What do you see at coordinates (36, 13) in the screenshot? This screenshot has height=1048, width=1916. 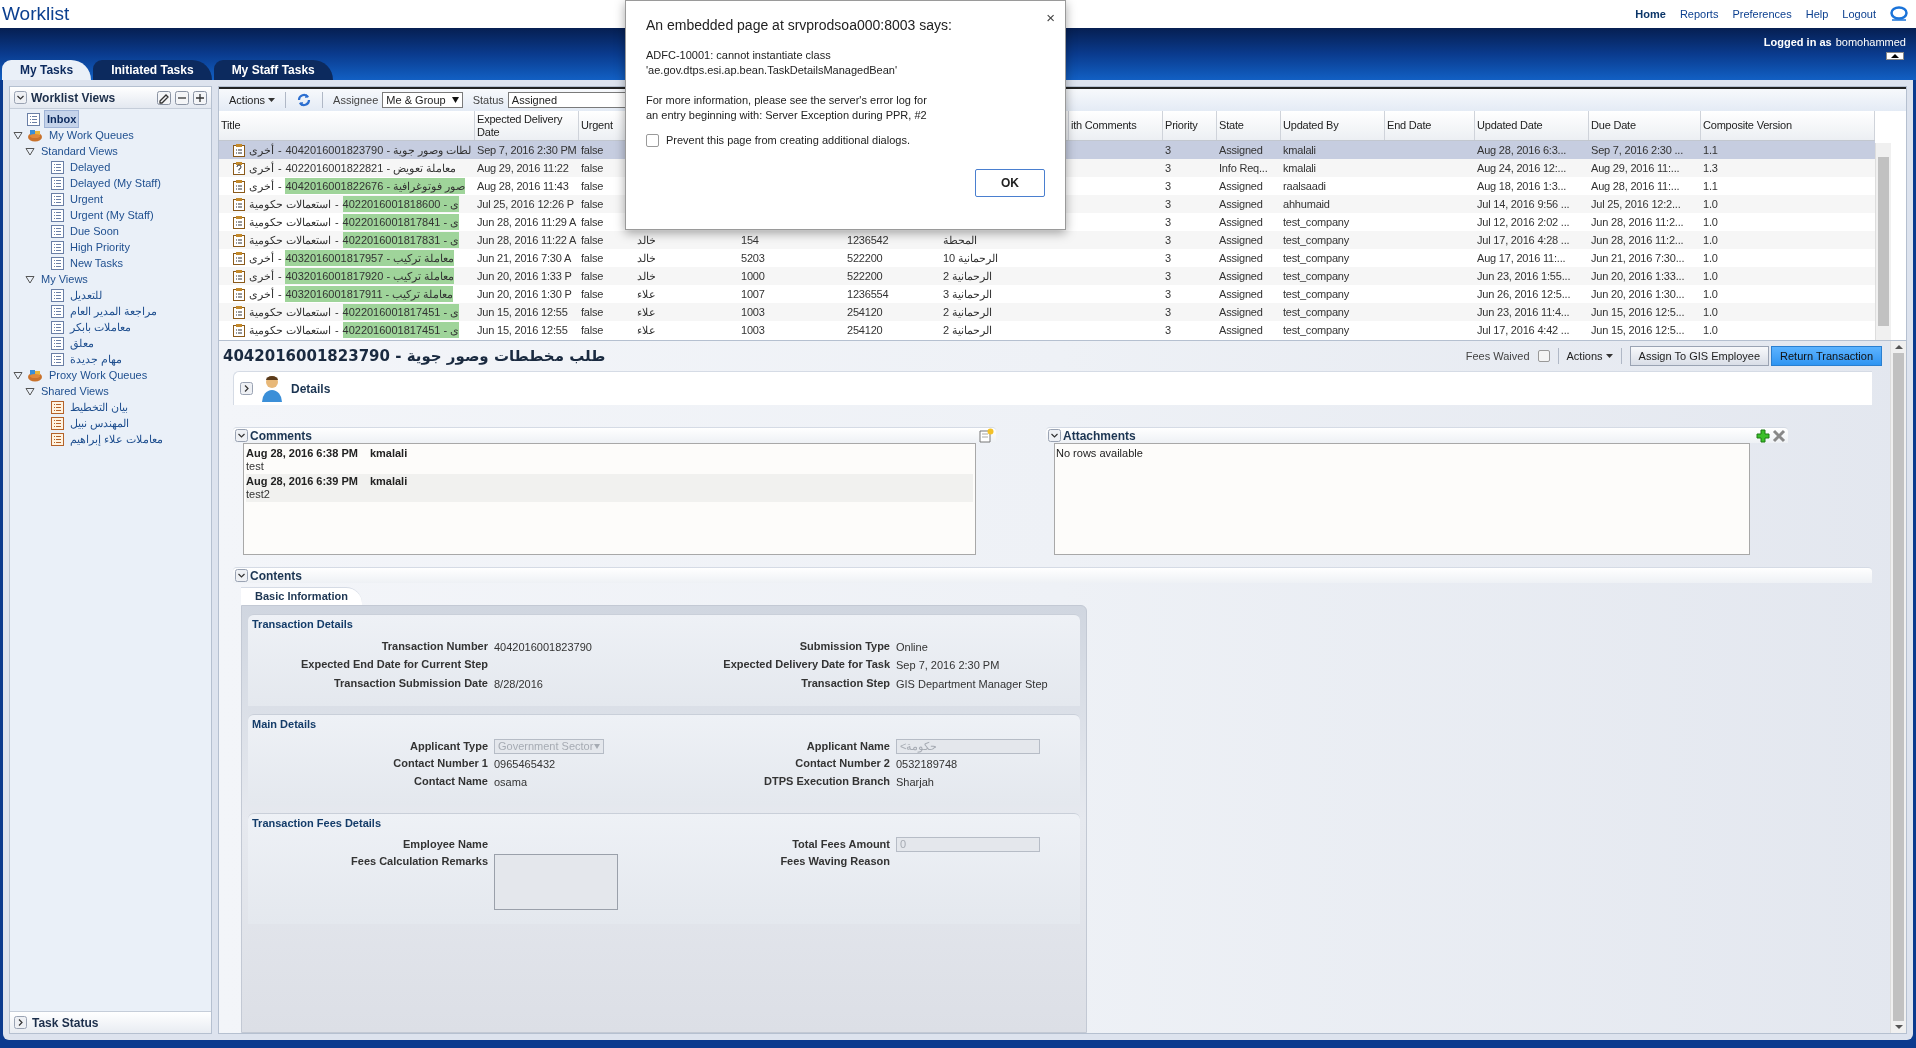 I see `app-title: Worklist` at bounding box center [36, 13].